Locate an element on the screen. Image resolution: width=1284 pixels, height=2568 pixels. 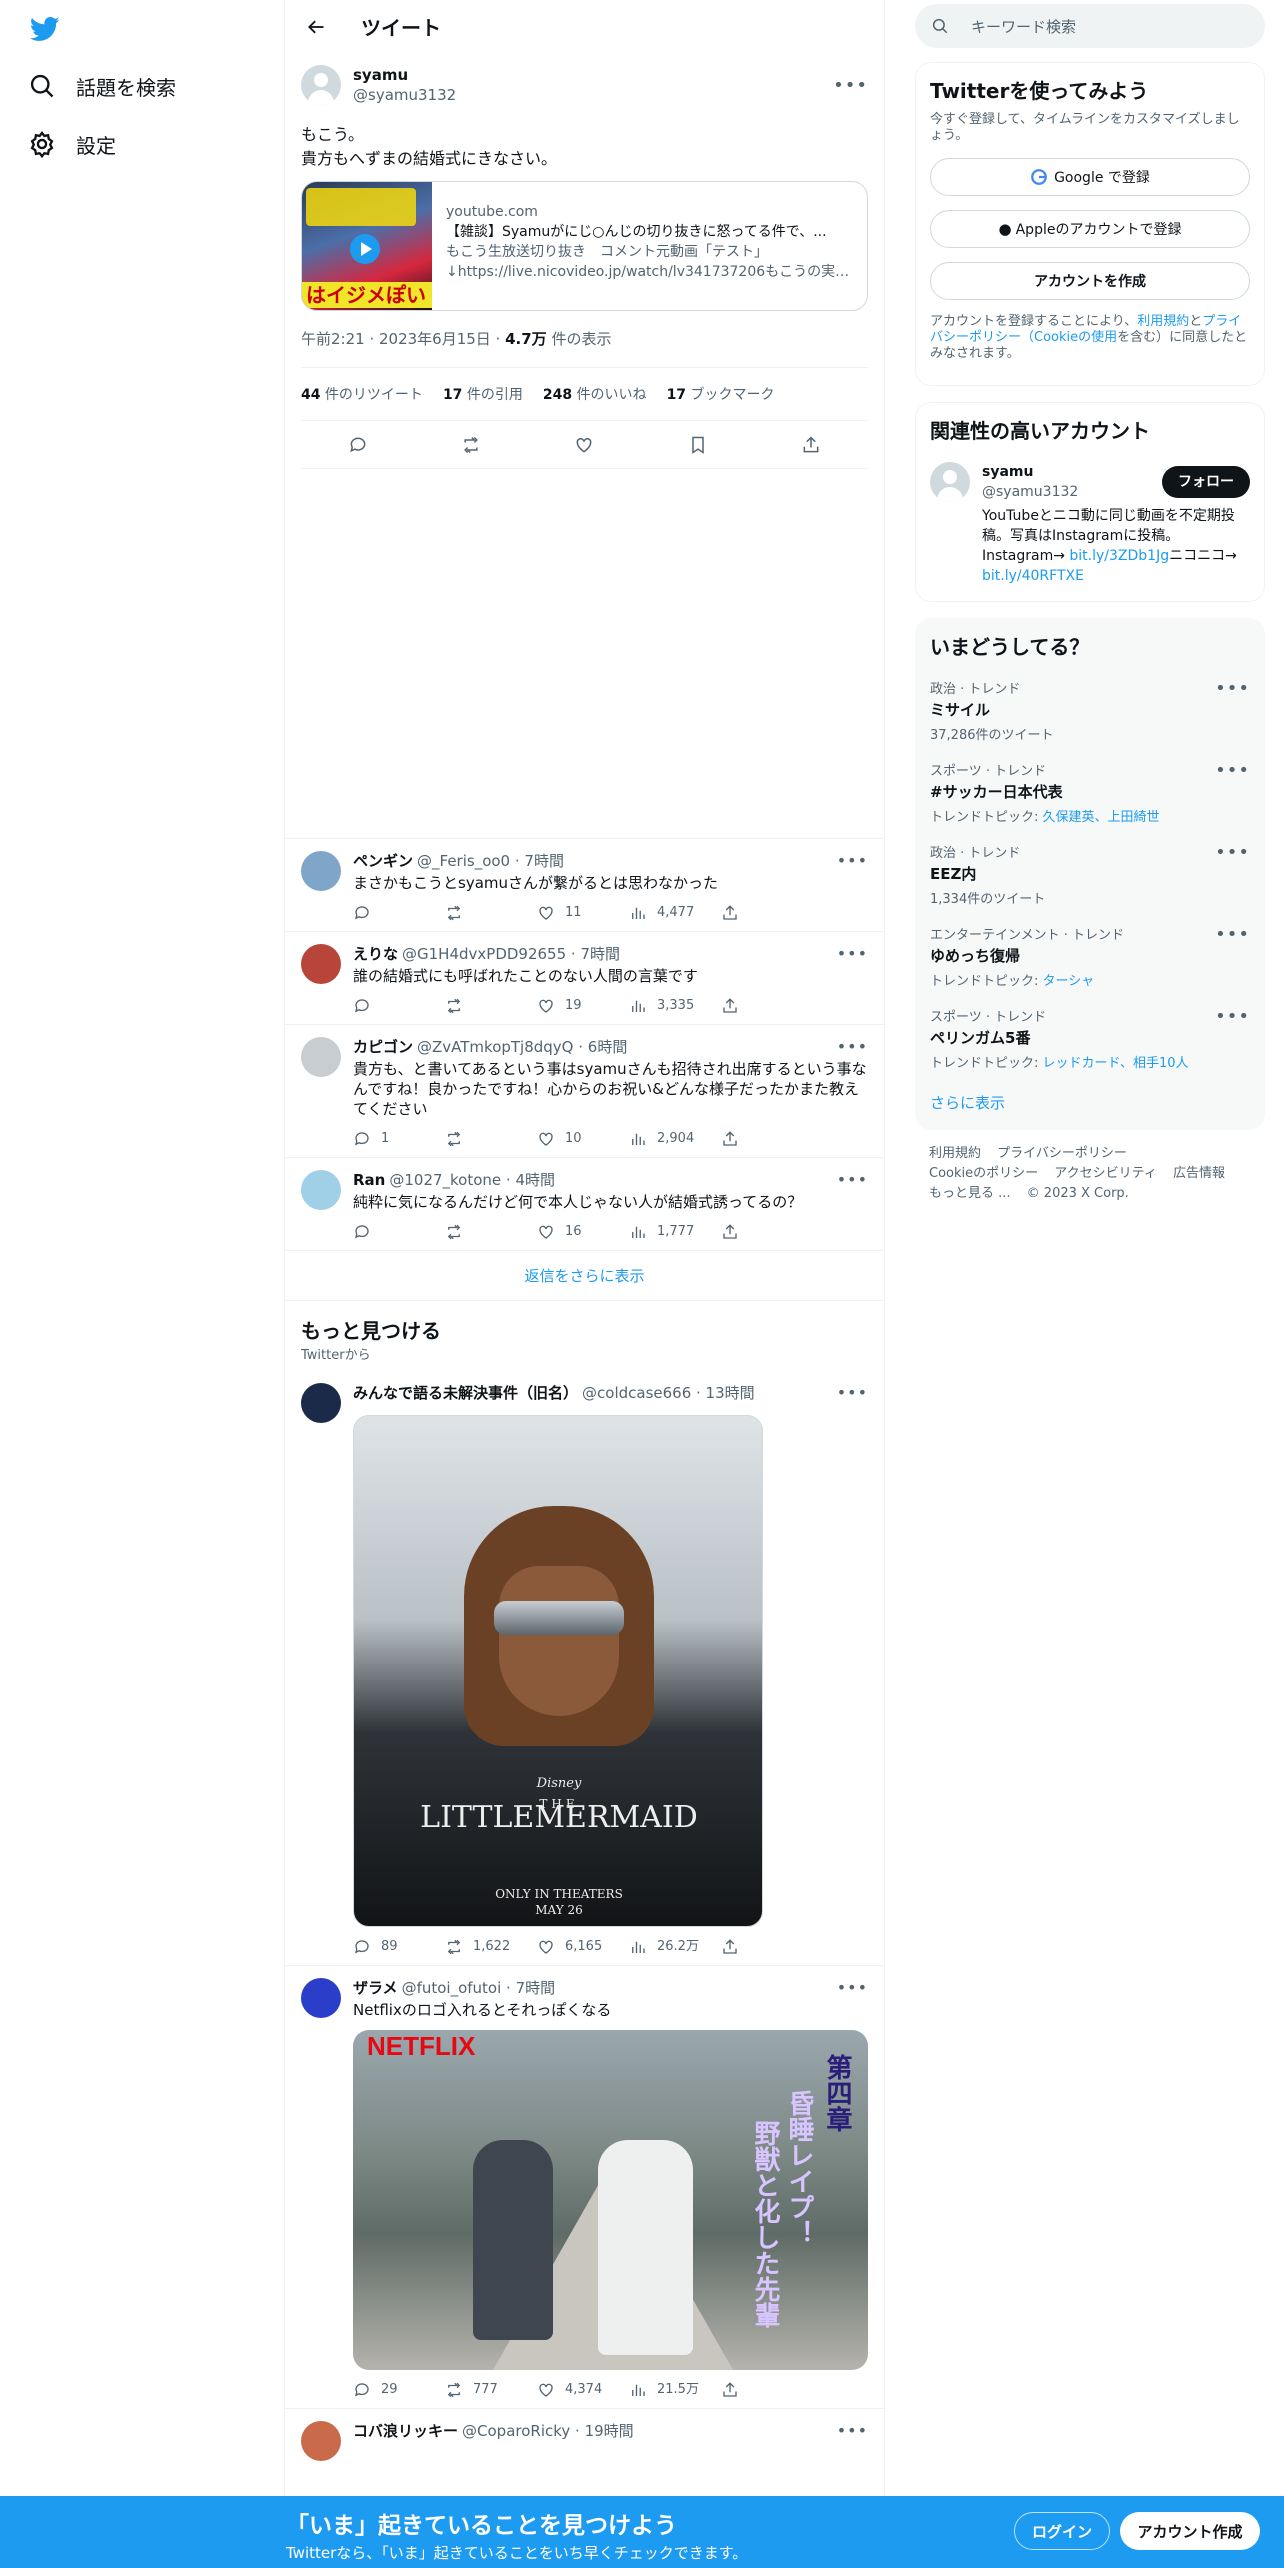
search-input: キーワード検索 is located at coordinates (1090, 26).